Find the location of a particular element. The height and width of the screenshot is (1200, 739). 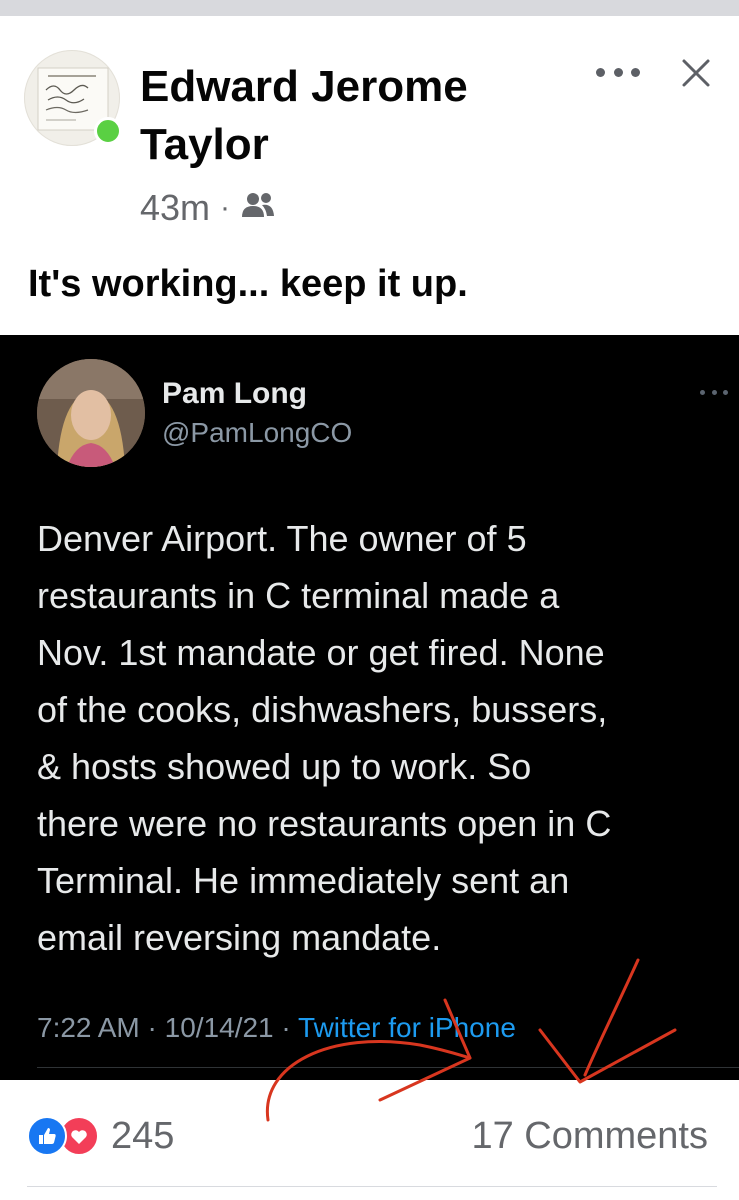

tweet-more-icon is located at coordinates (714, 392).